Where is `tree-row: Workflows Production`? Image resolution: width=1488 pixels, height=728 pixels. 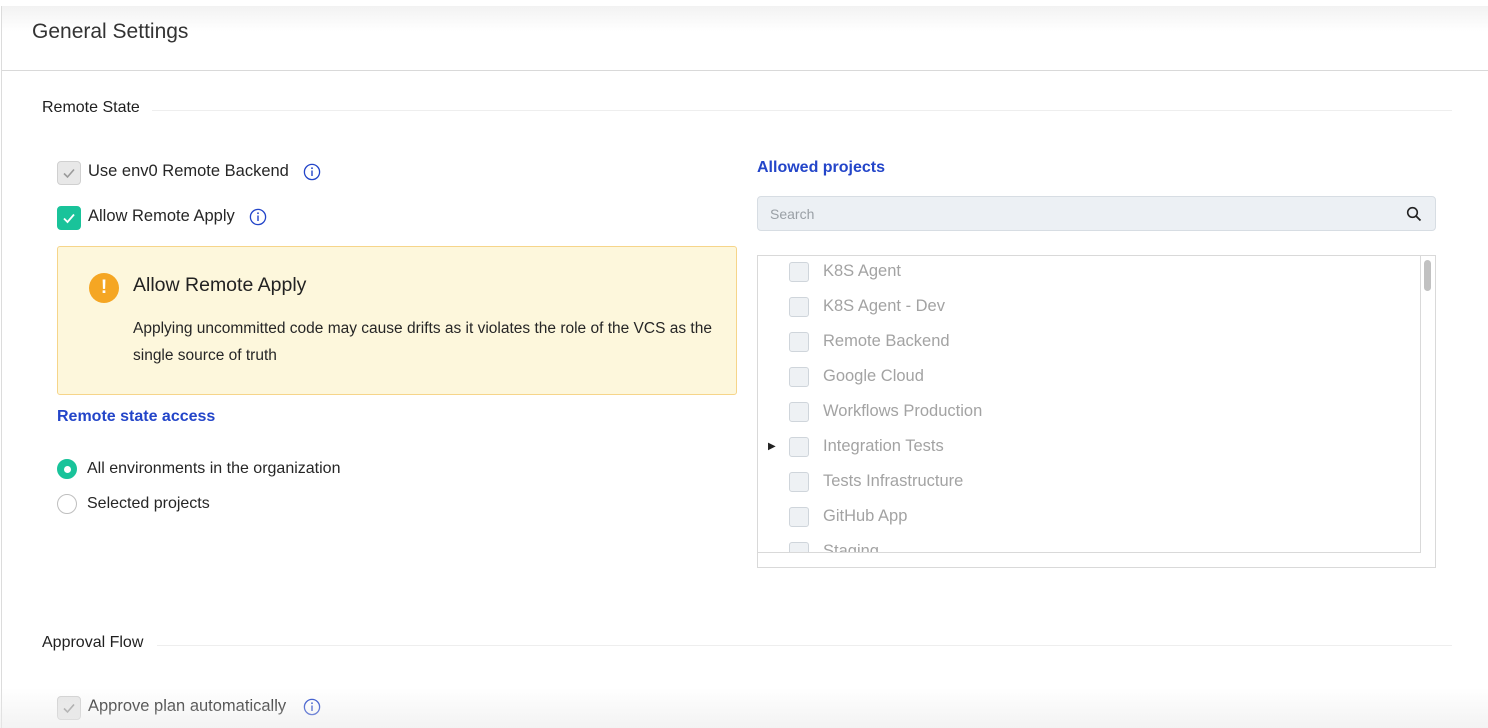 tree-row: Workflows Production is located at coordinates (1088, 413).